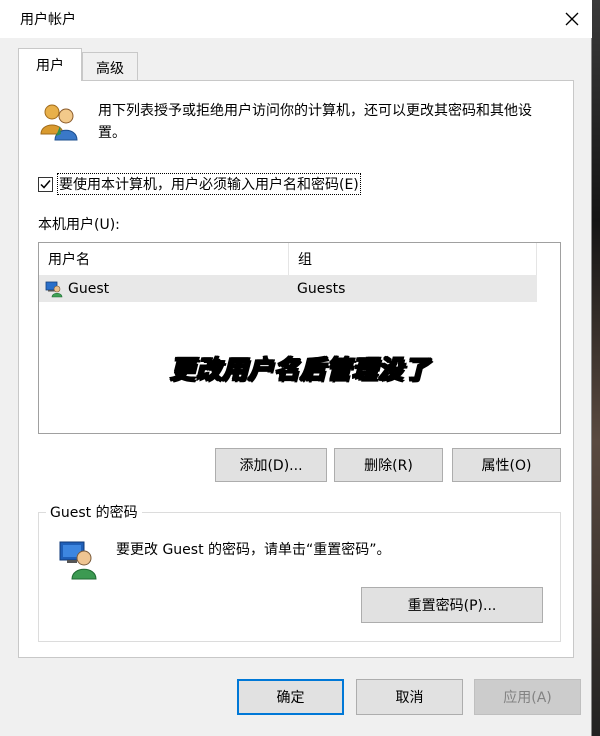 This screenshot has width=600, height=736. Describe the element at coordinates (89, 288) in the screenshot. I see `username-text: Guest` at that location.